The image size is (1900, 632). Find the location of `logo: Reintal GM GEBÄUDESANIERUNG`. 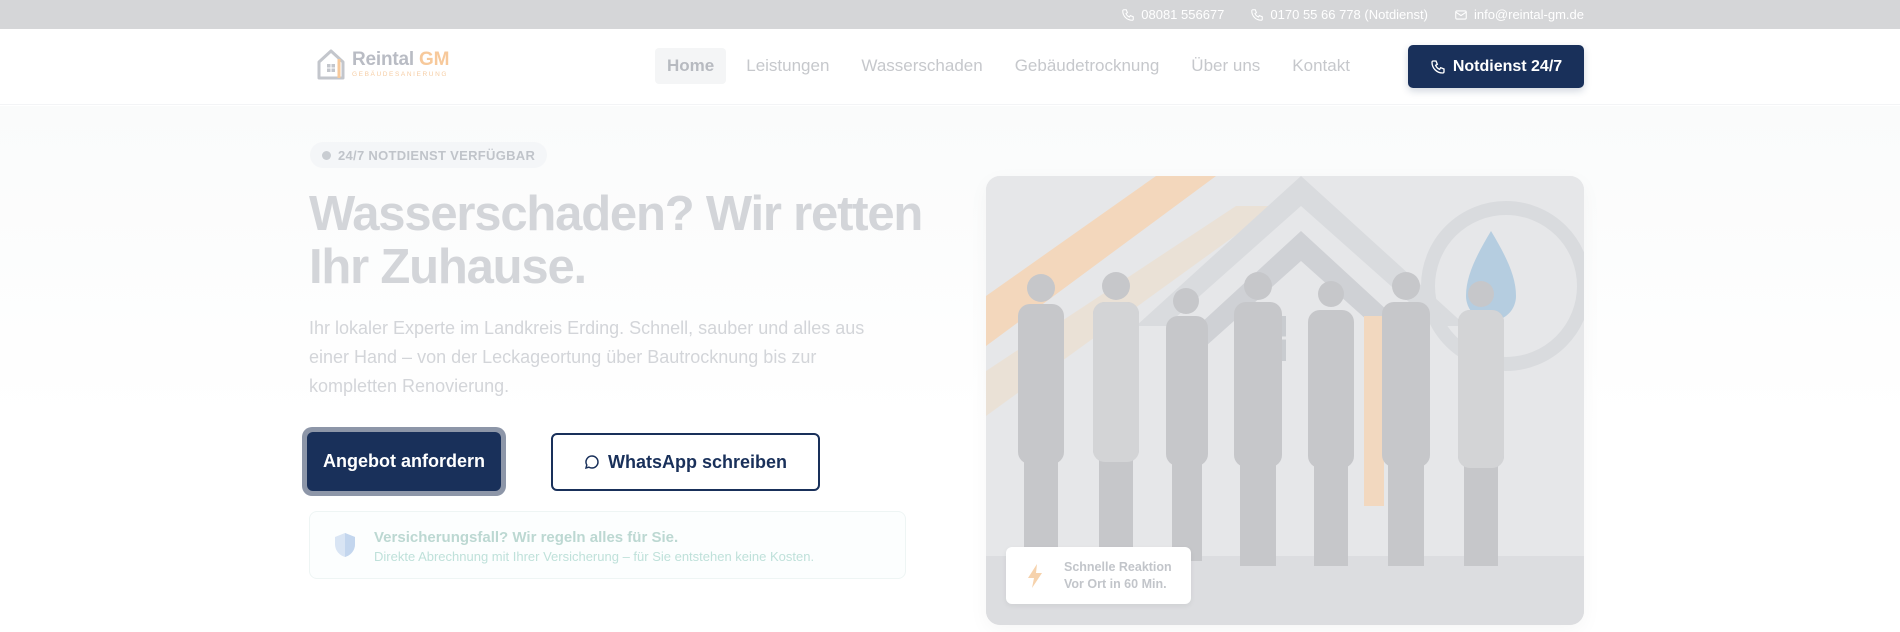

logo: Reintal GM GEBÄUDESANIERUNG is located at coordinates (382, 64).